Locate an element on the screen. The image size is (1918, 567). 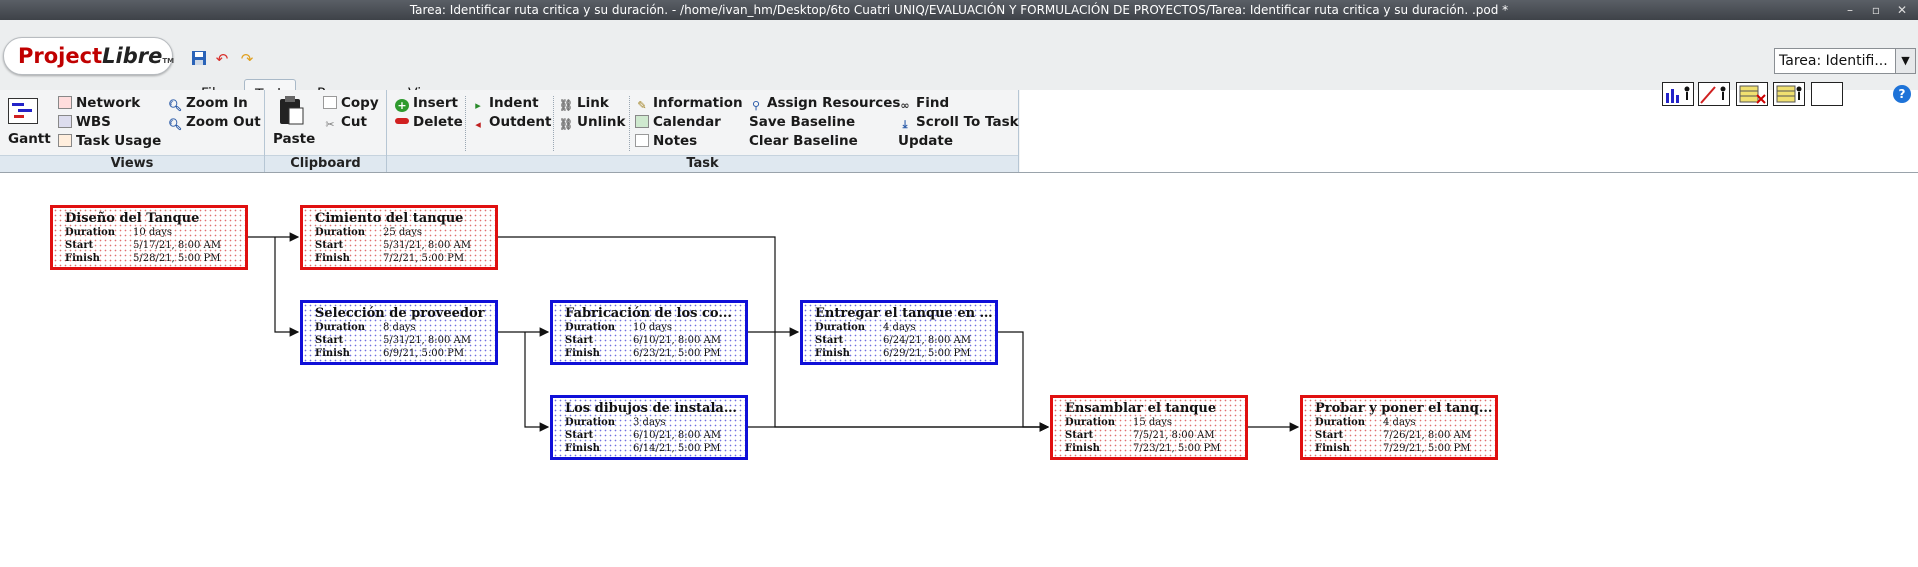
binoculars-icon: ∞ is located at coordinates (905, 105).